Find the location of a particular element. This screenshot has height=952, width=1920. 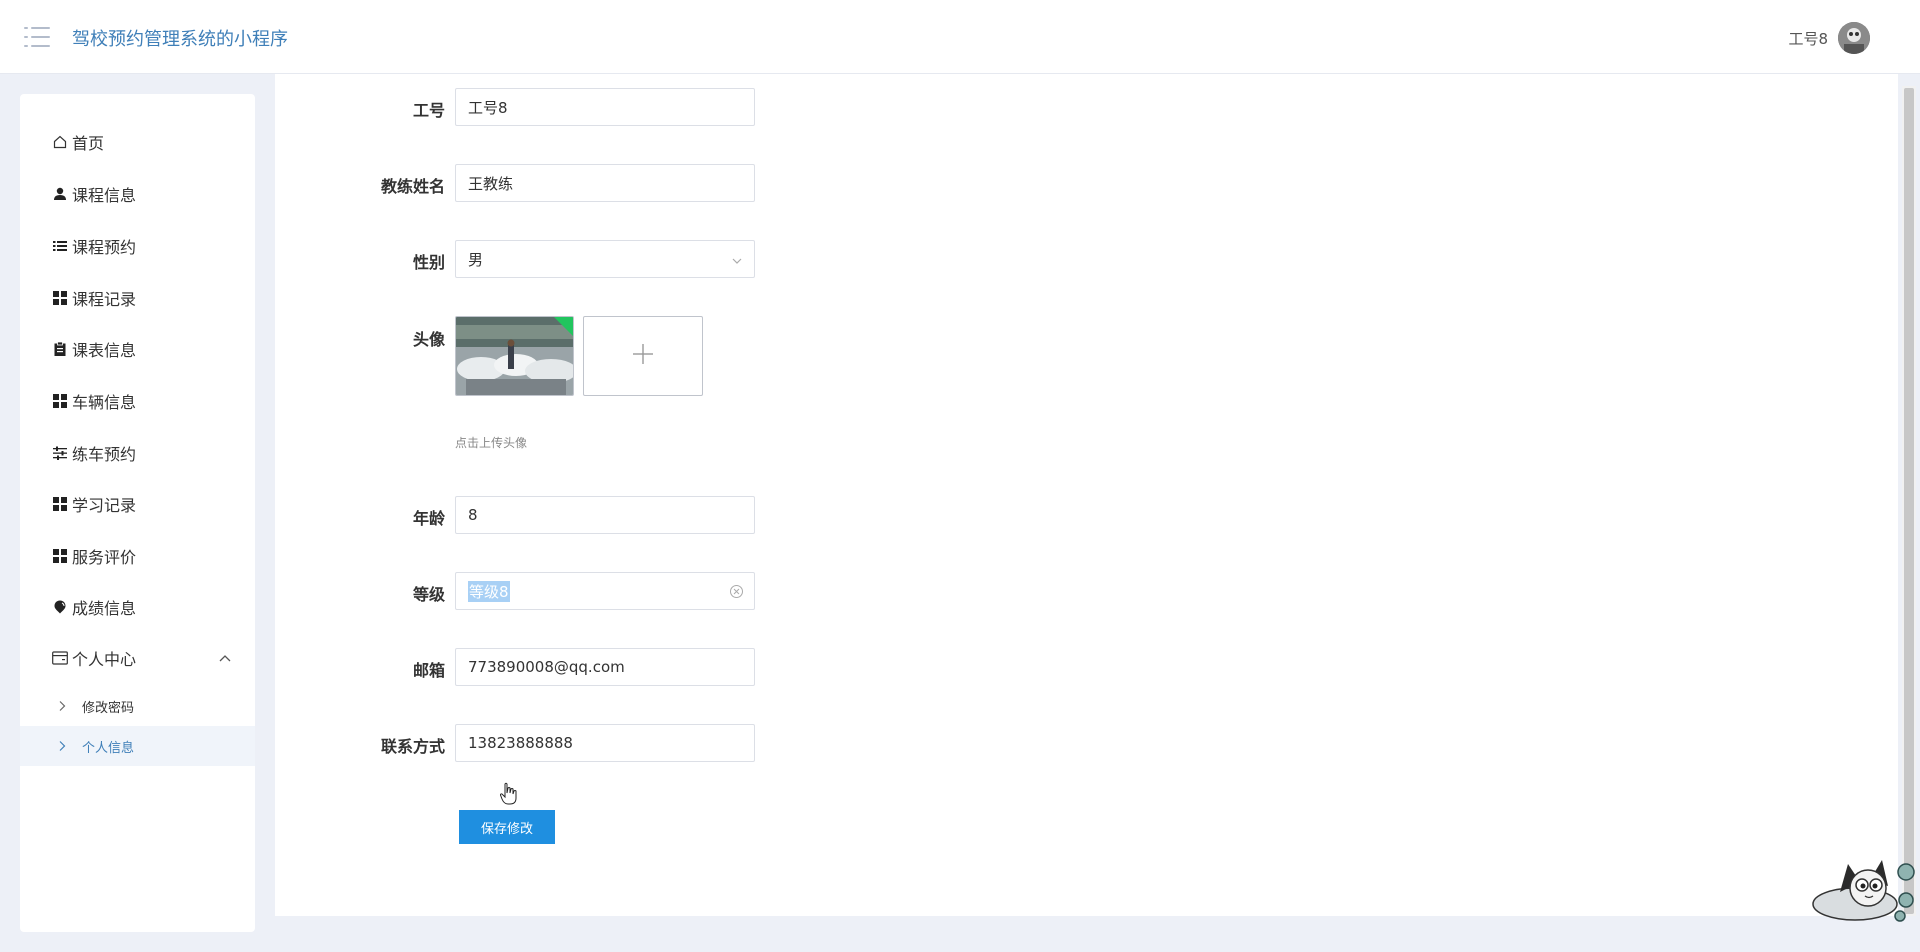

age-field is located at coordinates (605, 515).